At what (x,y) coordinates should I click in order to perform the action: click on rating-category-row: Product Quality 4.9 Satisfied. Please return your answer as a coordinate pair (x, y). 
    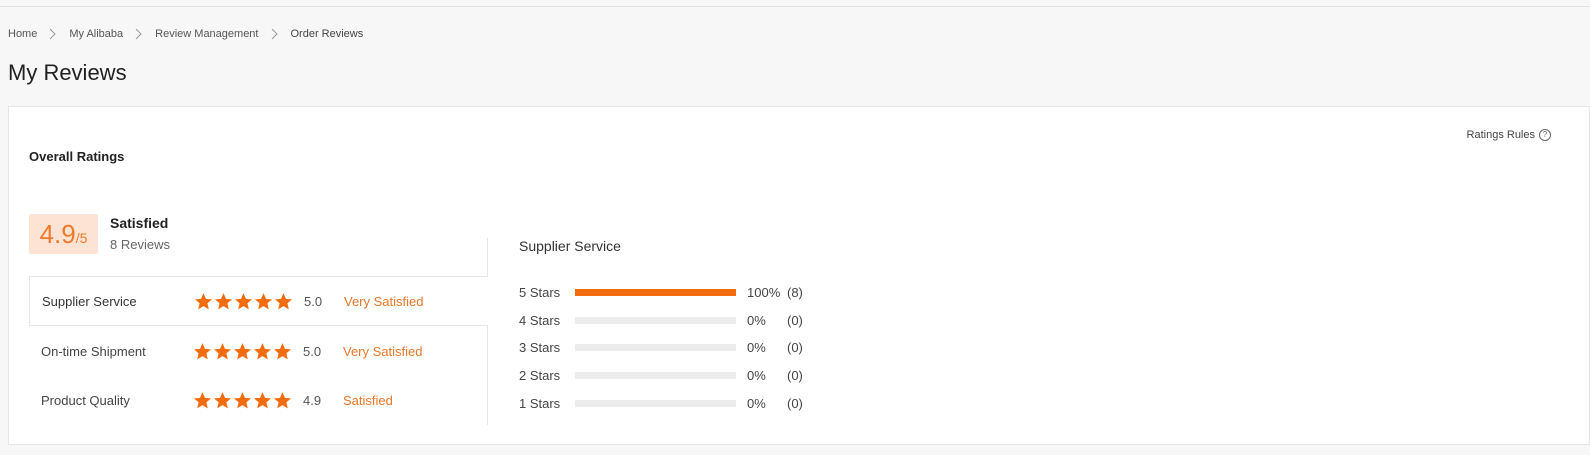
    Looking at the image, I should click on (258, 400).